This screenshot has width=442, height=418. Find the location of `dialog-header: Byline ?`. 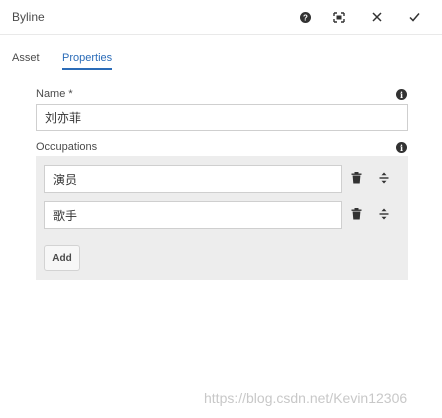

dialog-header: Byline ? is located at coordinates (221, 17).